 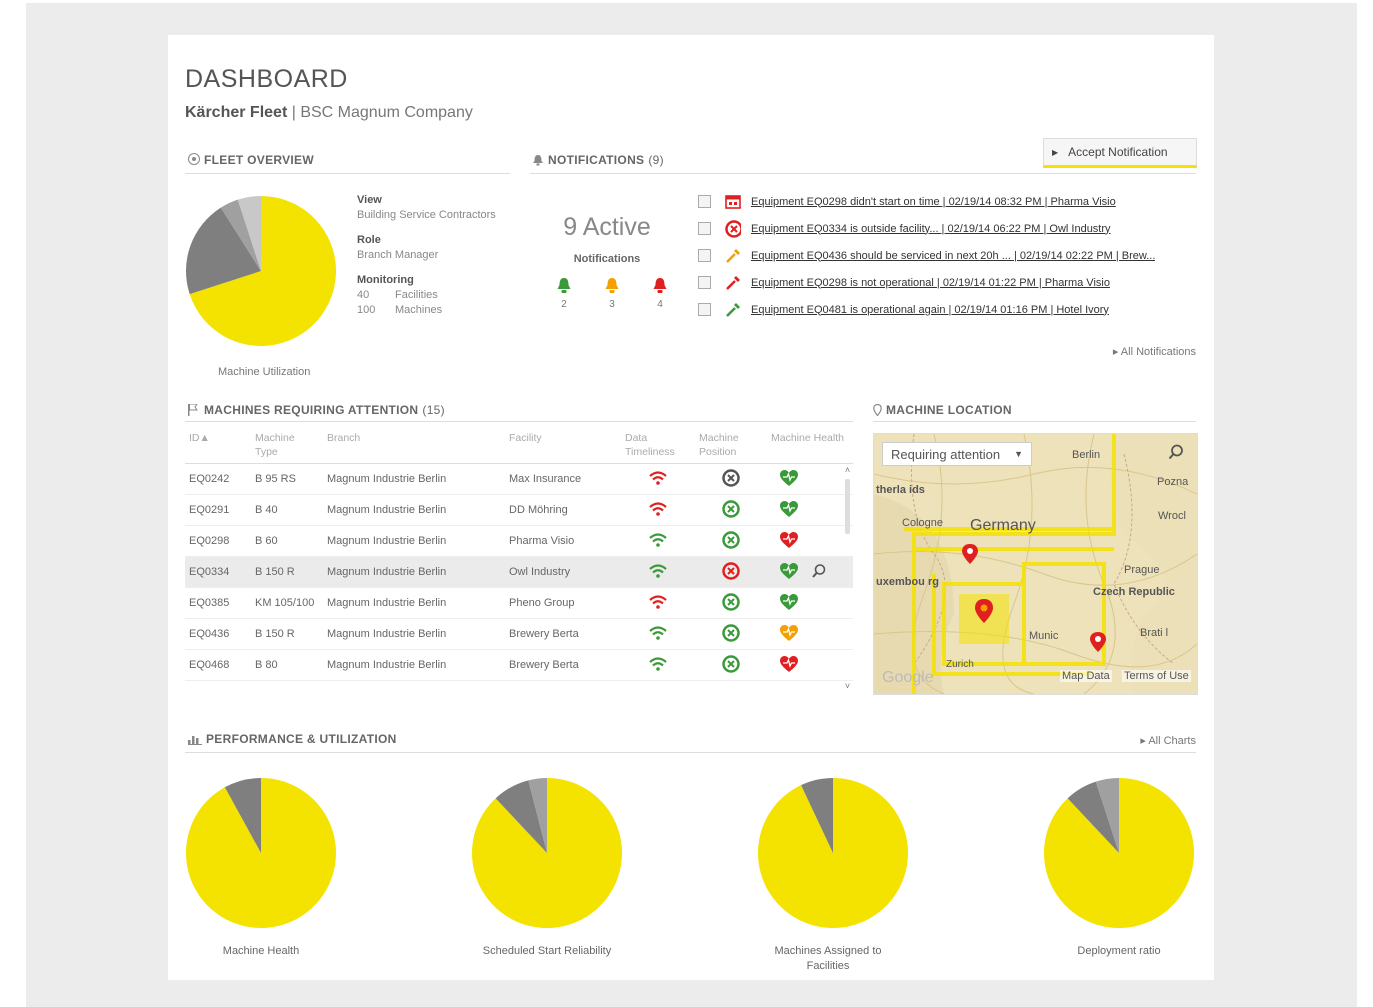 What do you see at coordinates (287, 572) in the screenshot?
I see `cell-type: B 150 R` at bounding box center [287, 572].